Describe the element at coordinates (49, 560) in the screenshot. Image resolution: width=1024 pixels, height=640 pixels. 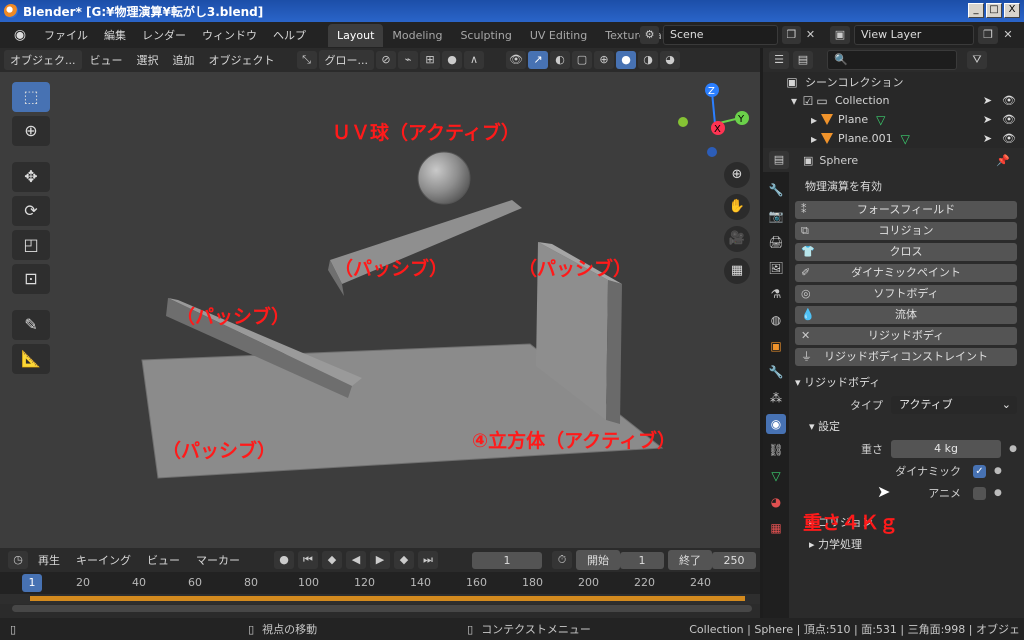
I see `menu-playback: 再生` at that location.